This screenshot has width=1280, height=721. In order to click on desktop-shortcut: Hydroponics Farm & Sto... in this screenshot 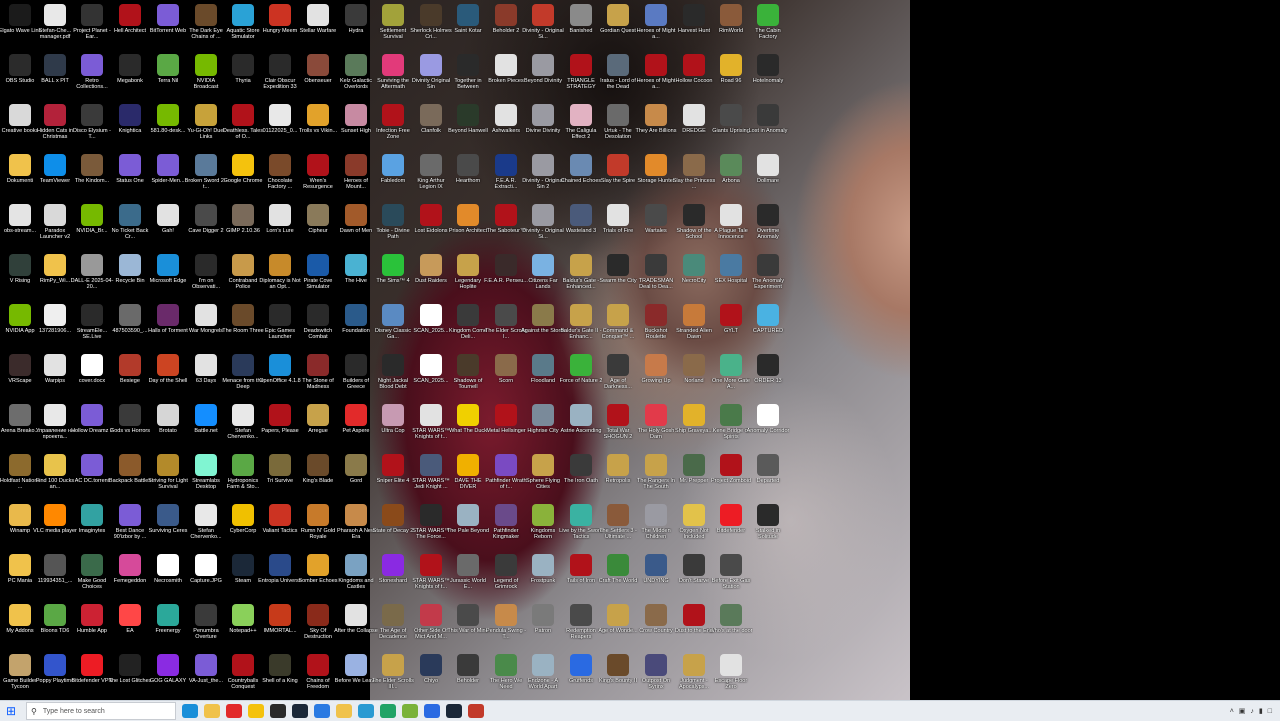, I will do `click(243, 472)`.